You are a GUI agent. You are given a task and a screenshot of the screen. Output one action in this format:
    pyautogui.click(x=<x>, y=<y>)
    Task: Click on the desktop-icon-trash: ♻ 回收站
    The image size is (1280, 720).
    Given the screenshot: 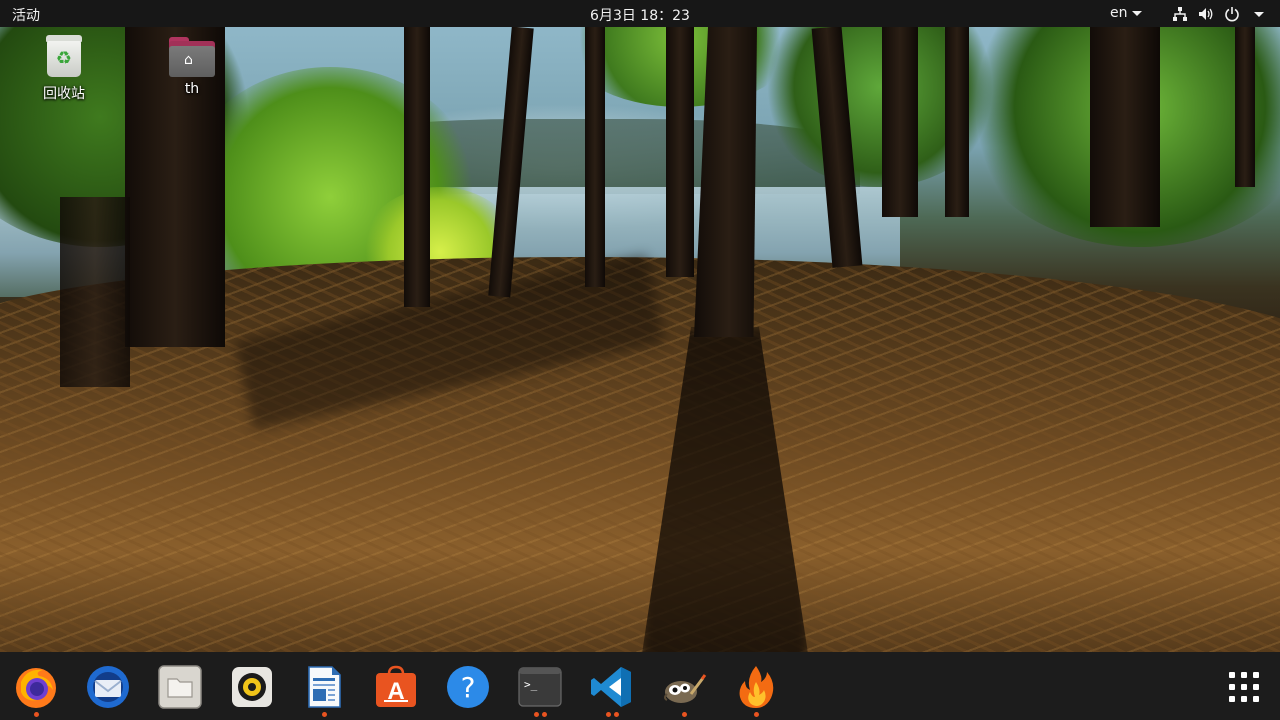 What is the action you would take?
    pyautogui.click(x=64, y=69)
    